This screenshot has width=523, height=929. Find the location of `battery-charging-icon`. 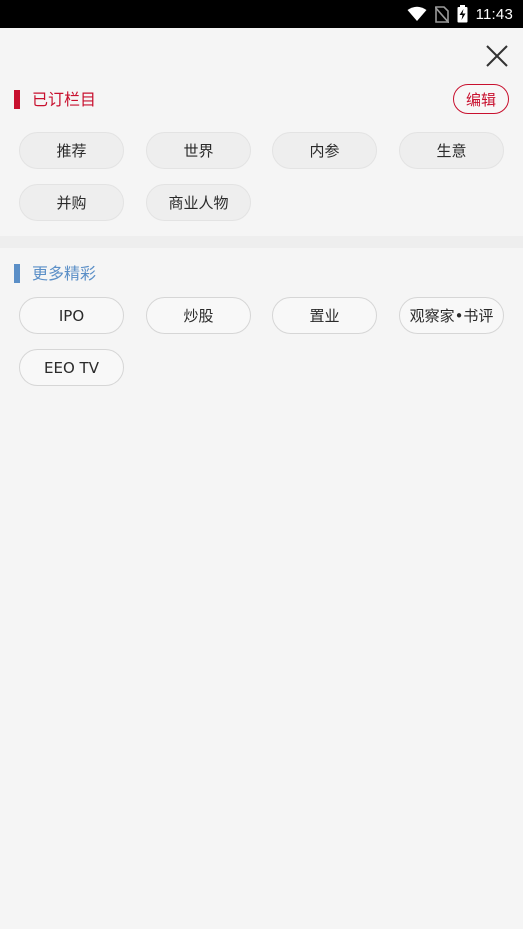

battery-charging-icon is located at coordinates (462, 14).